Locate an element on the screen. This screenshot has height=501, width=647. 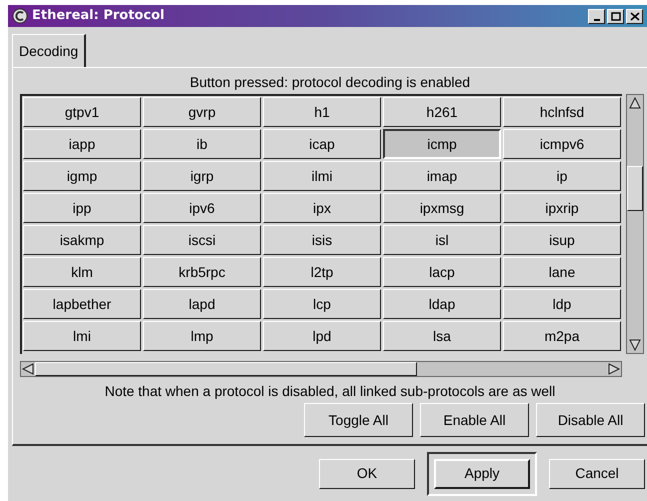
protocol-toggle: isup is located at coordinates (562, 240).